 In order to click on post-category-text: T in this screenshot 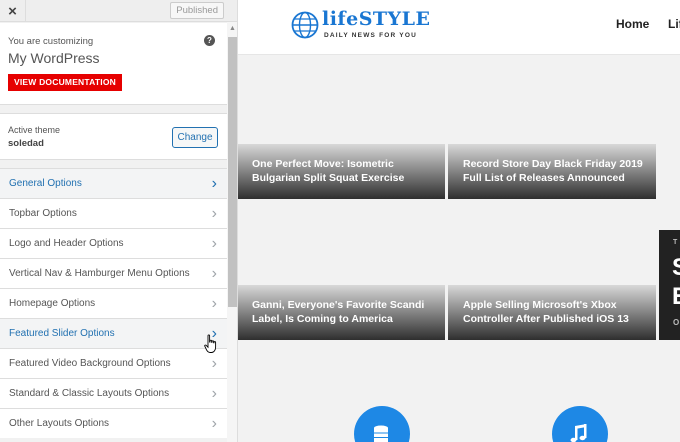, I will do `click(675, 242)`.